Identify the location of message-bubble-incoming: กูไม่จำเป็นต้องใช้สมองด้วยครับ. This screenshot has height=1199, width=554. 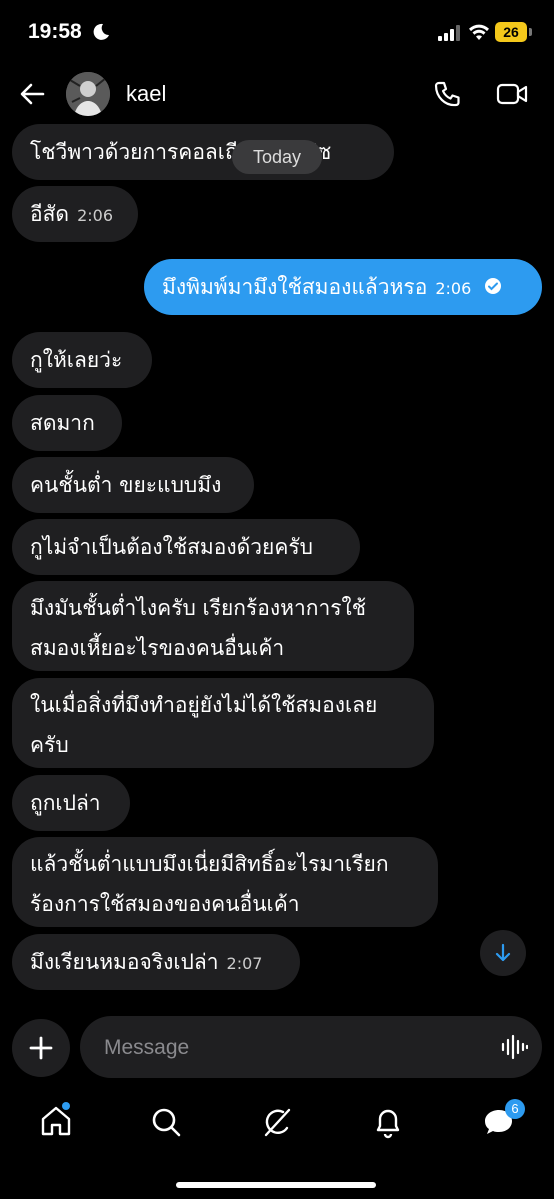
(186, 547).